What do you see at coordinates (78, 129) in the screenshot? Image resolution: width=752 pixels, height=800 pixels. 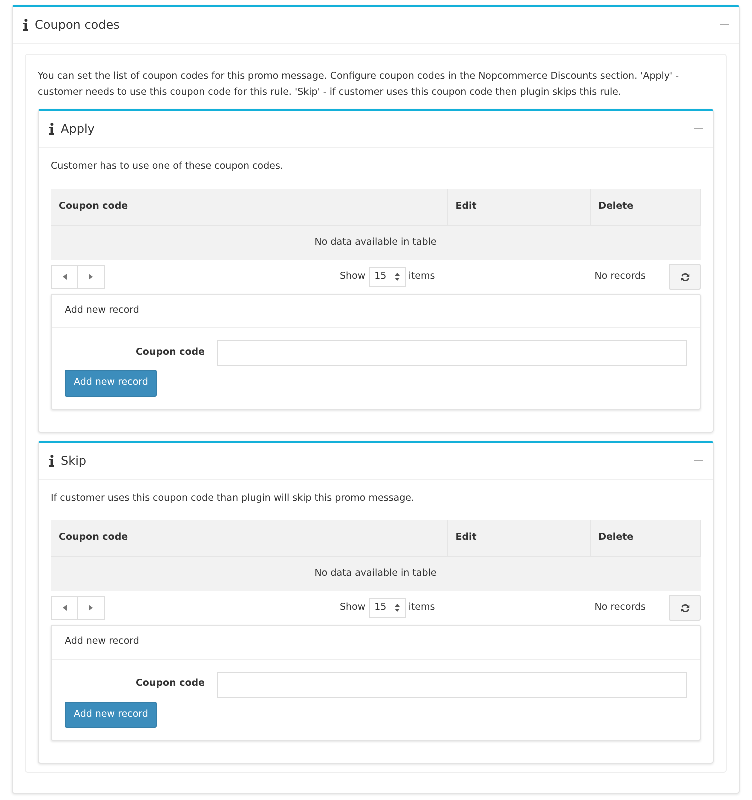 I see `box-title: Apply` at bounding box center [78, 129].